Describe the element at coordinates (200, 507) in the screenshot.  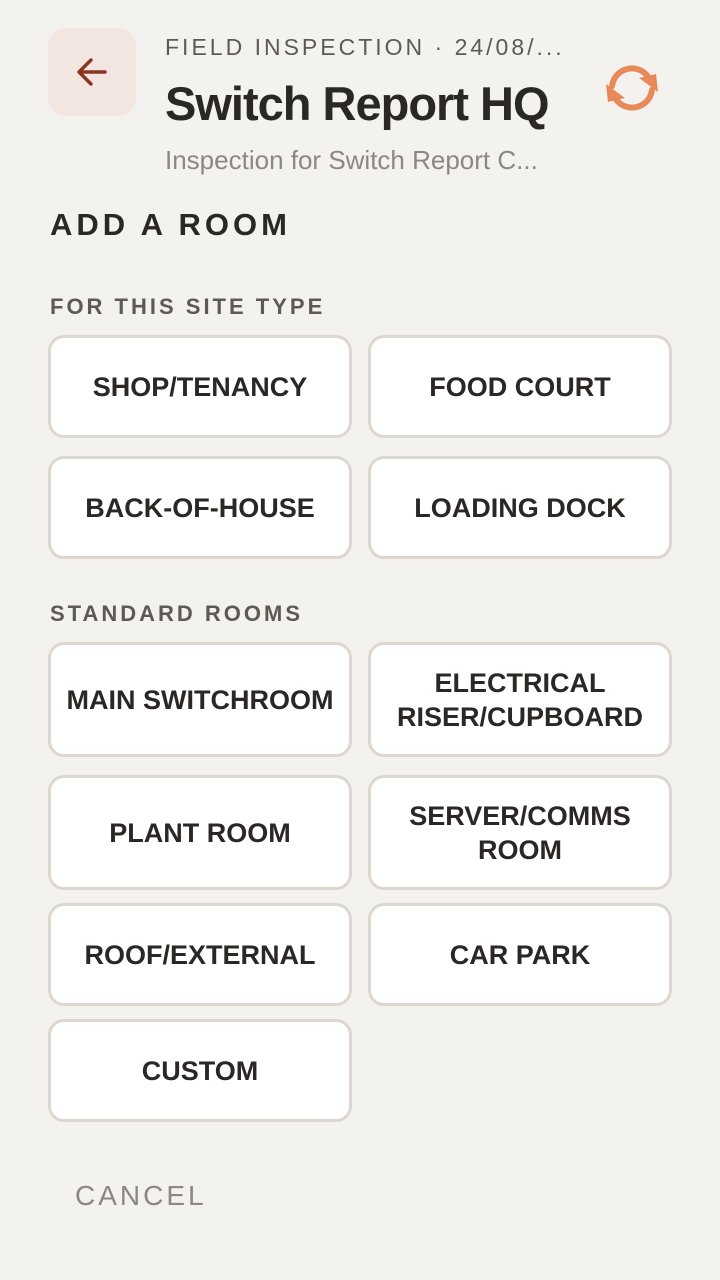
I see `room-button-back-of-house: BACK-OF-HOUSE` at that location.